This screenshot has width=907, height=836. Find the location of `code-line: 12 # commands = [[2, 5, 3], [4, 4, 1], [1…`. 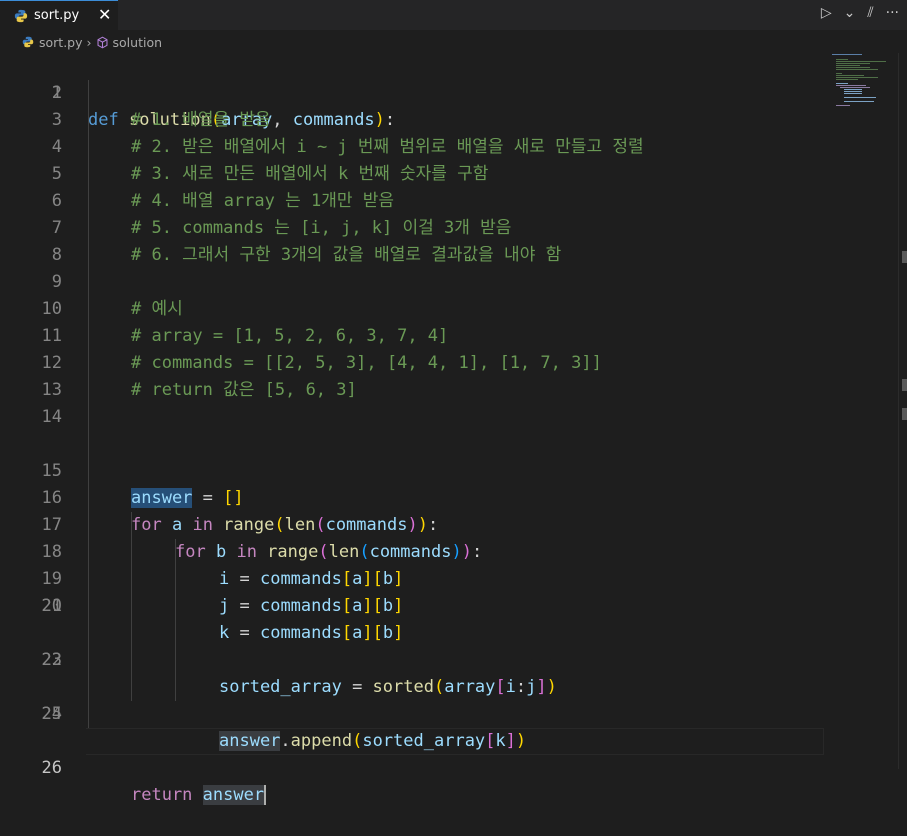

code-line: 12 # commands = [[2, 5, 3], [4, 4, 1], [1… is located at coordinates (412, 363).